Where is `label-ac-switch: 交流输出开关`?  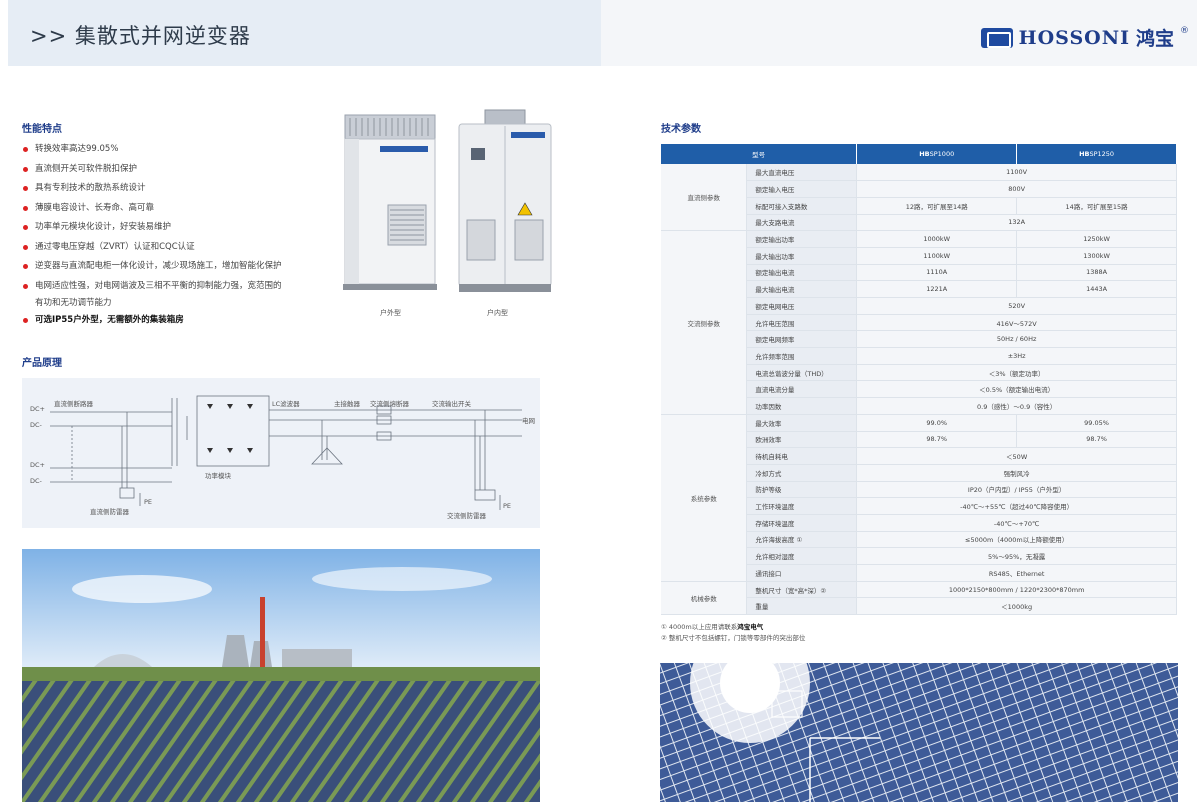
label-ac-switch: 交流输出开关 is located at coordinates (452, 403).